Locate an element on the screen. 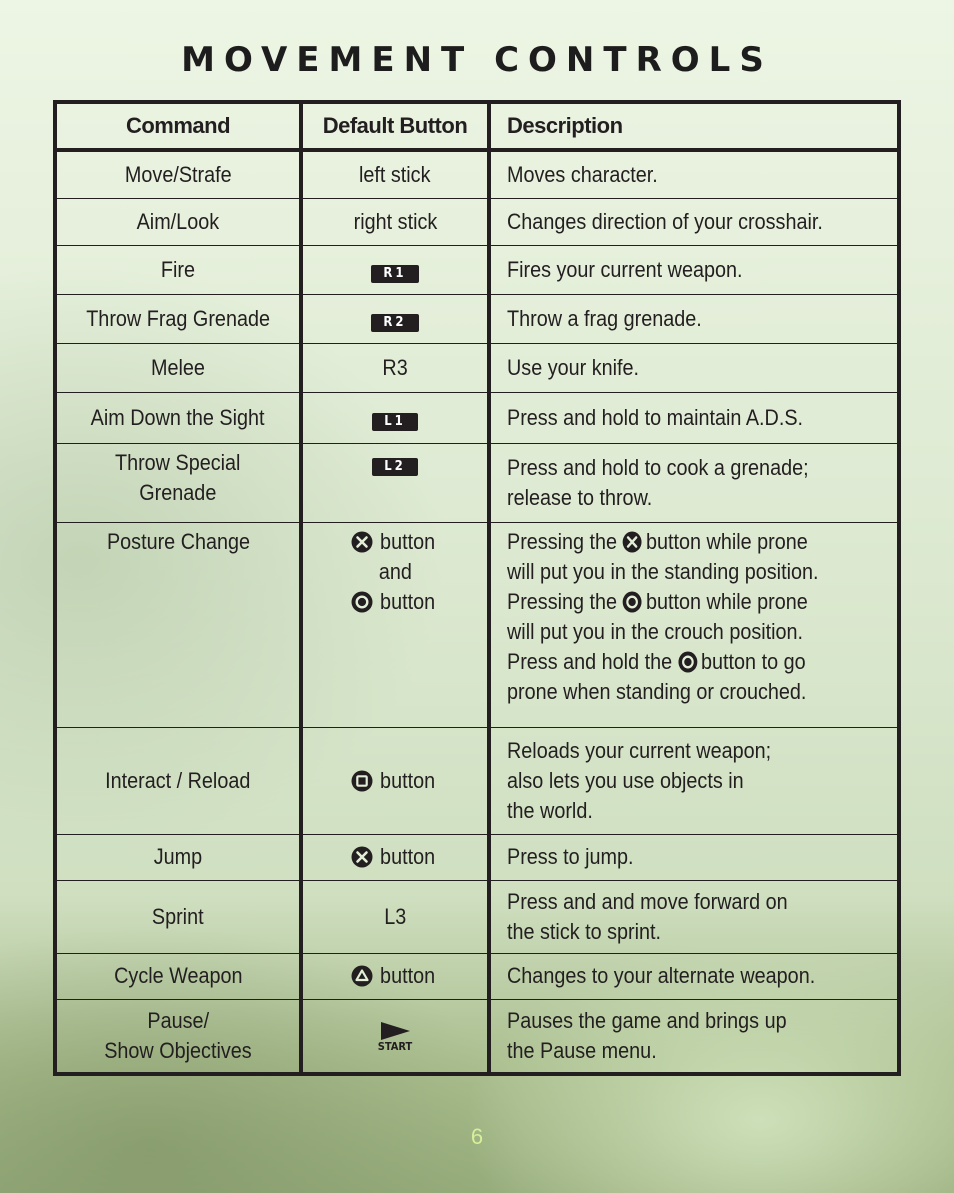  button-text: and is located at coordinates (395, 571).